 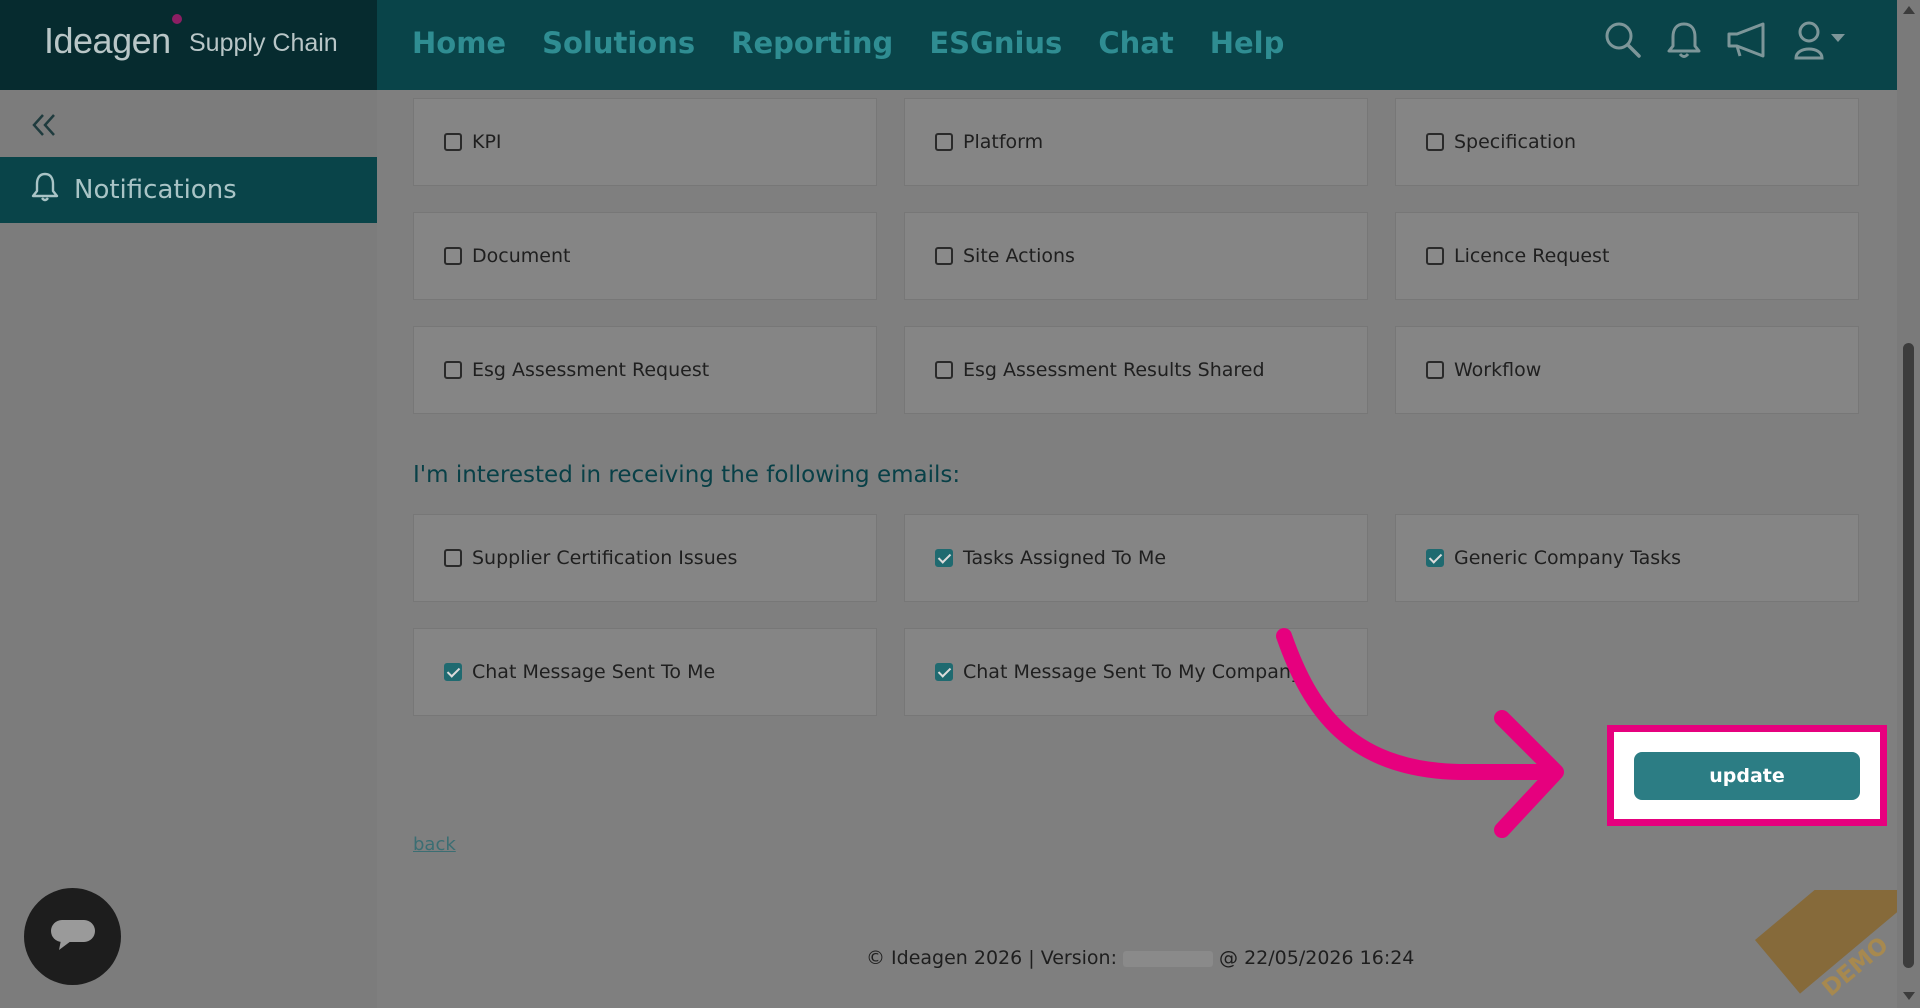 I want to click on chat-bubble-icon, so click(x=73, y=937).